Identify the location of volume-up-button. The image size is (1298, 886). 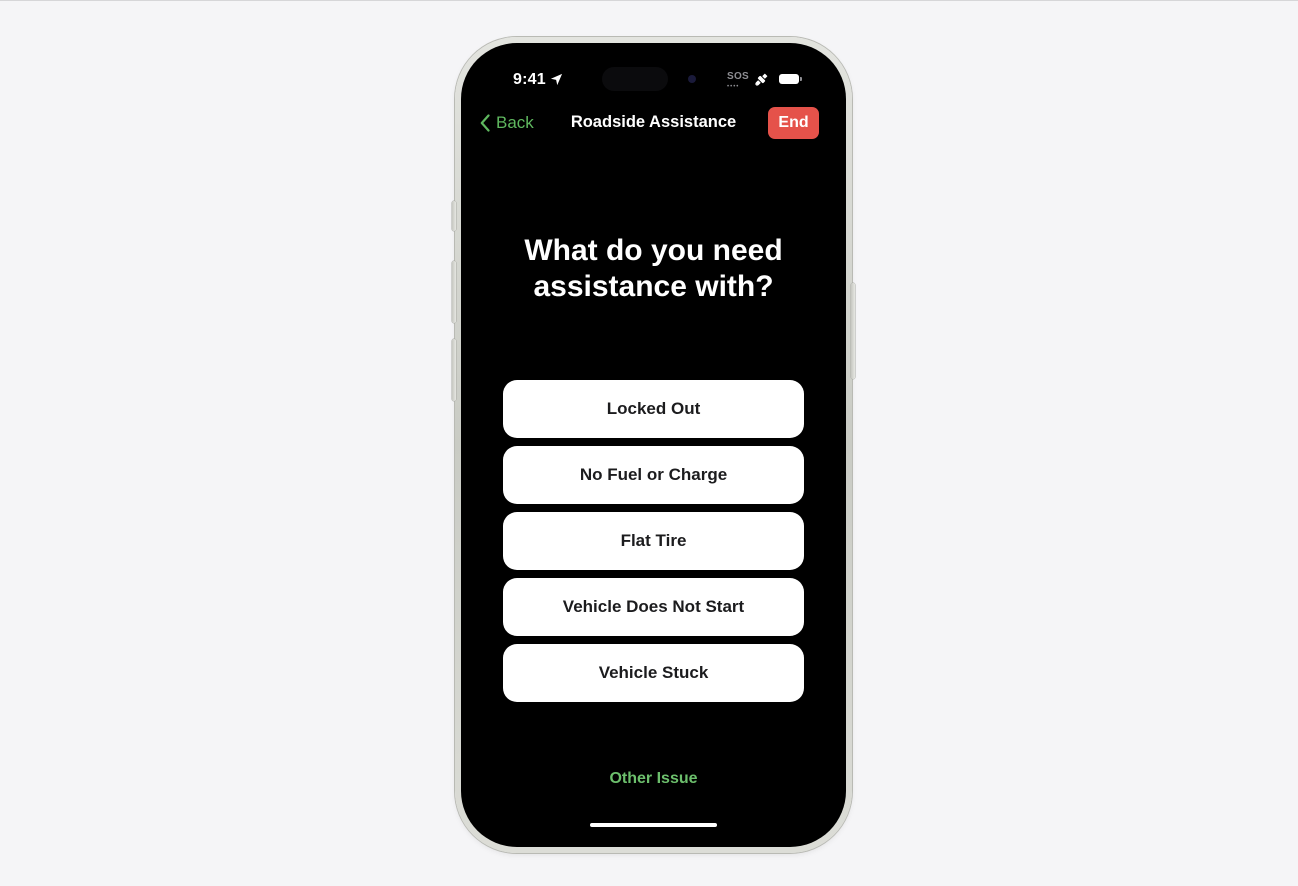
(454, 292).